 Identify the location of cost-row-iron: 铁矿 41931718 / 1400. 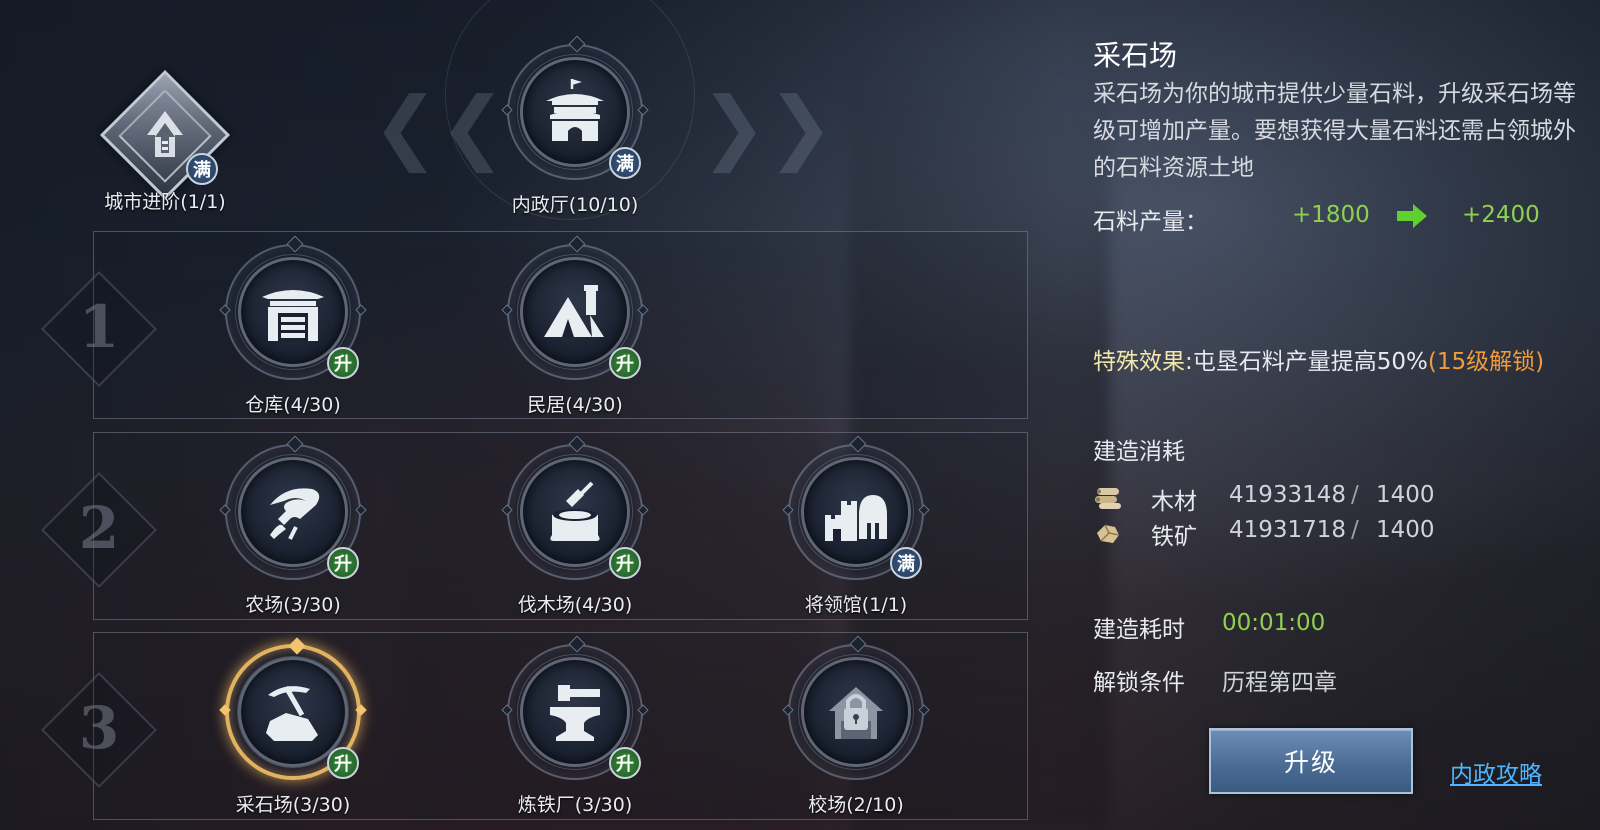
(1328, 533).